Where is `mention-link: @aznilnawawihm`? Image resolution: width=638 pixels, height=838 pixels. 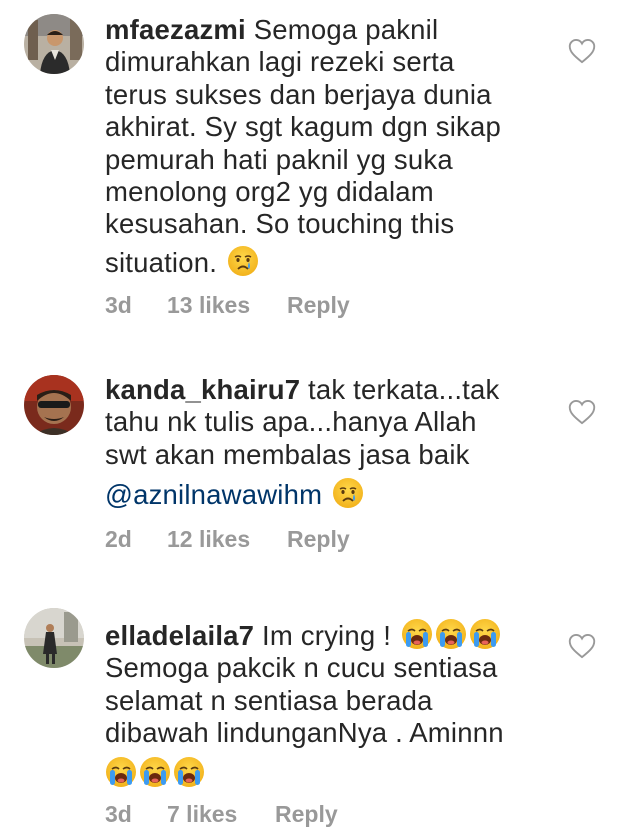
mention-link: @aznilnawawihm is located at coordinates (213, 494).